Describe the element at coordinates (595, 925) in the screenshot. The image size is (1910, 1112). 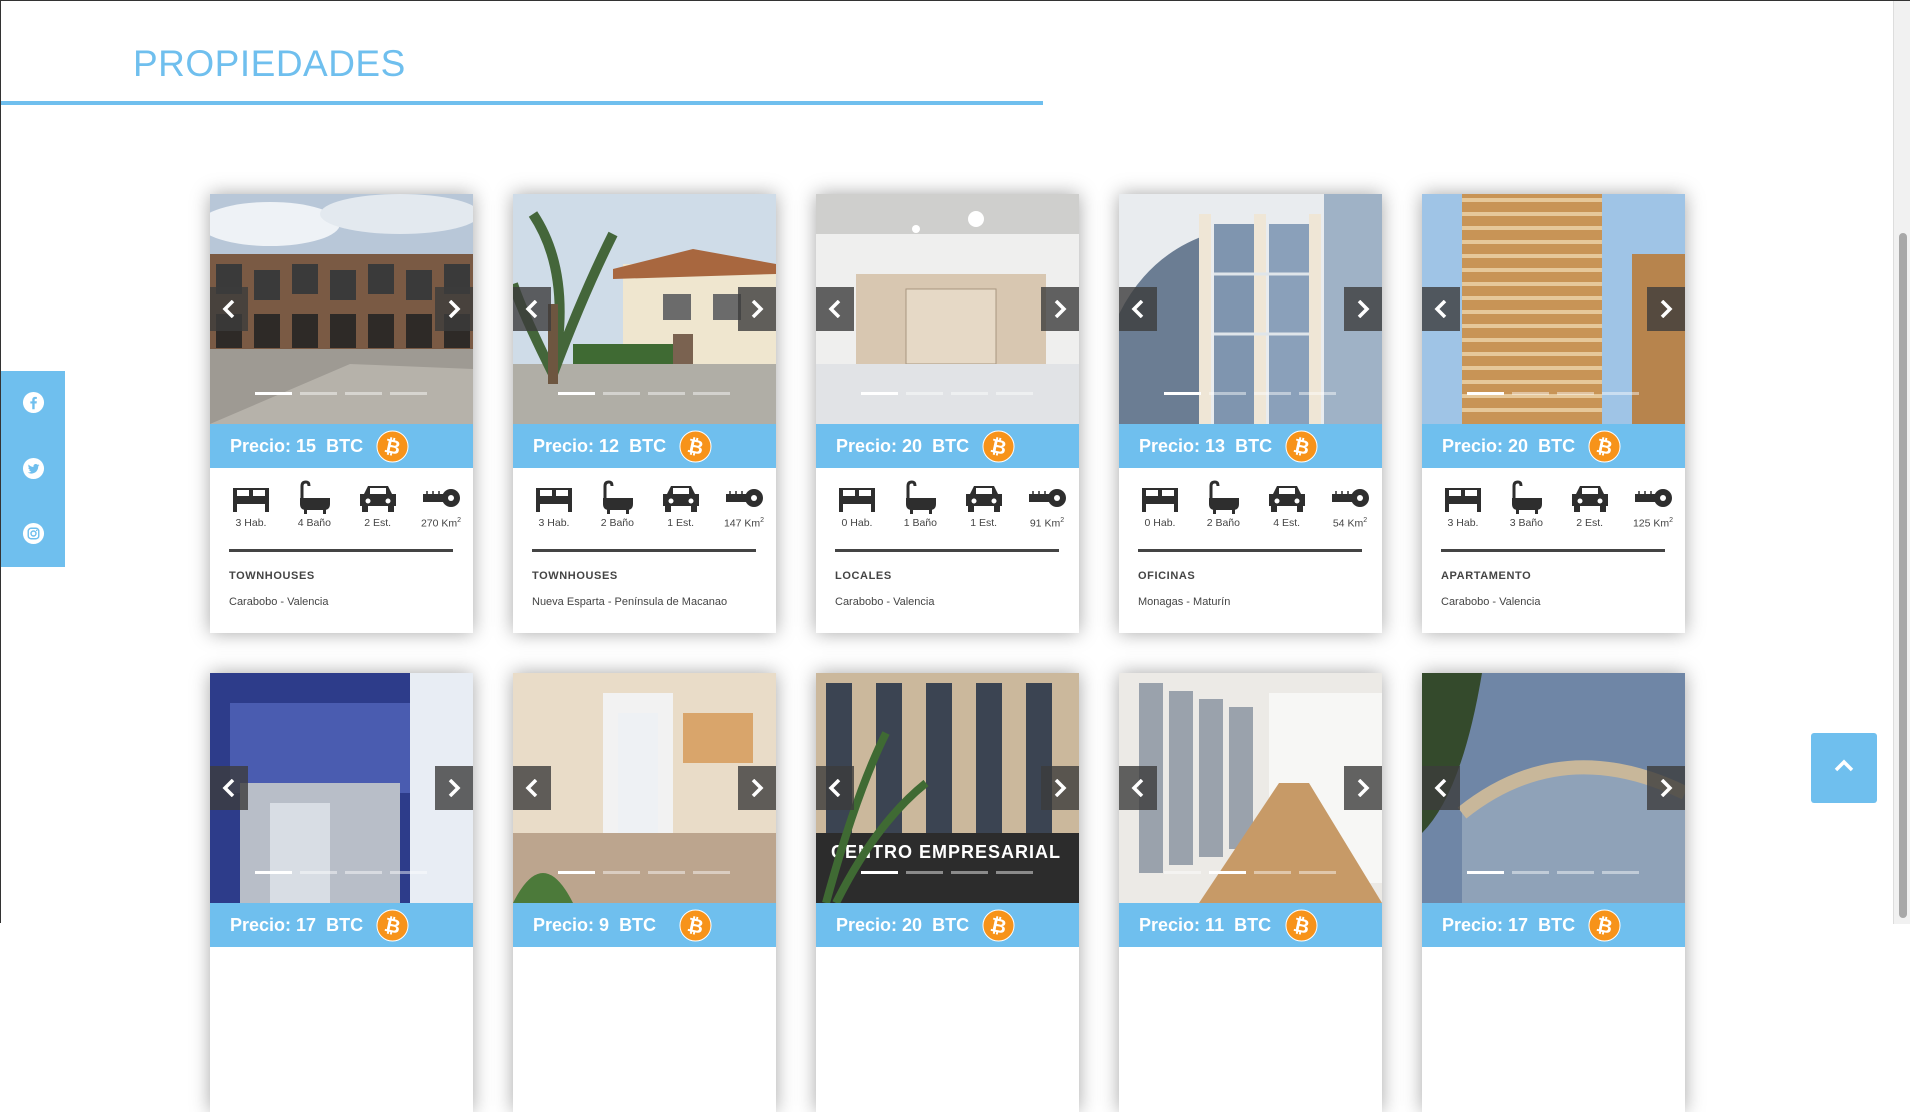
I see `price-label: Precio: 9 BTC` at that location.